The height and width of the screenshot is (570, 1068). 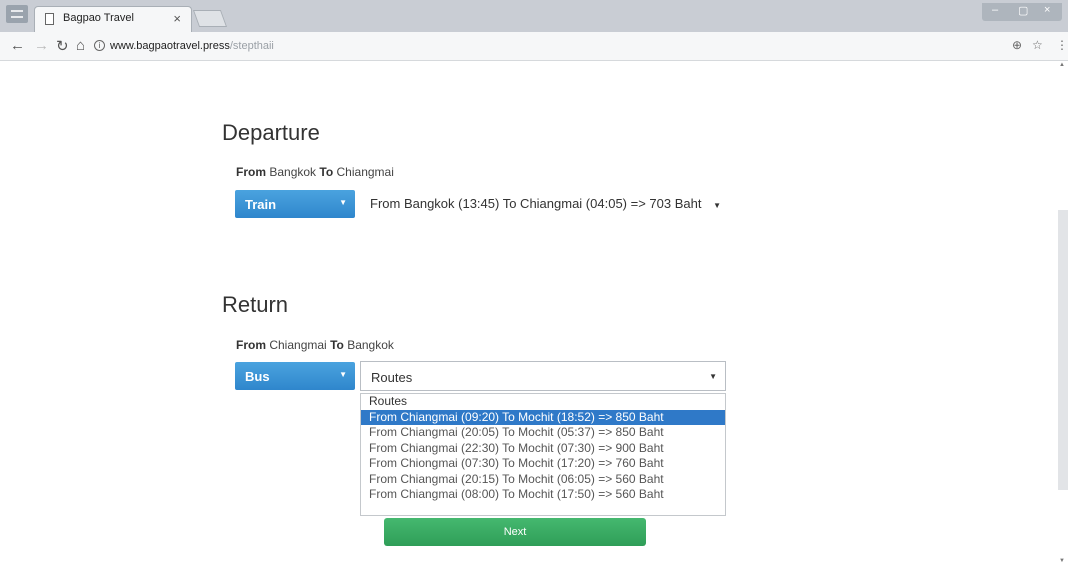 What do you see at coordinates (295, 204) in the screenshot?
I see `departure-mode-select: Train ▼` at bounding box center [295, 204].